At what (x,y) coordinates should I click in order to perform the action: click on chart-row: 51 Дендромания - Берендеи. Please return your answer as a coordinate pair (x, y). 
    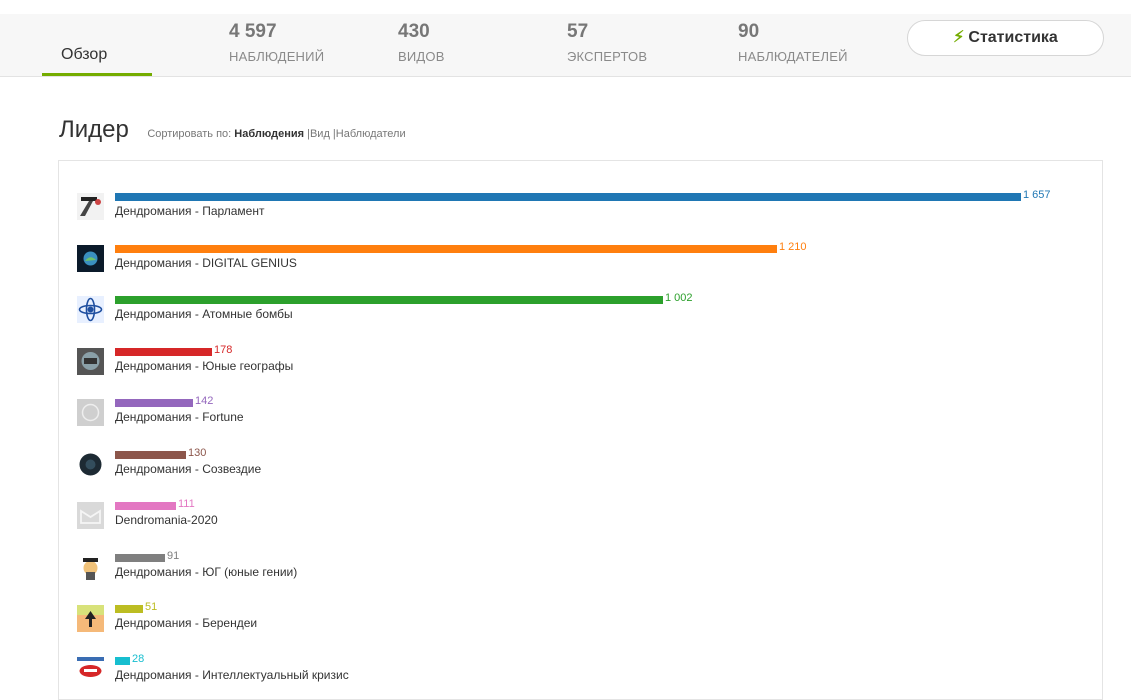
    Looking at the image, I should click on (581, 623).